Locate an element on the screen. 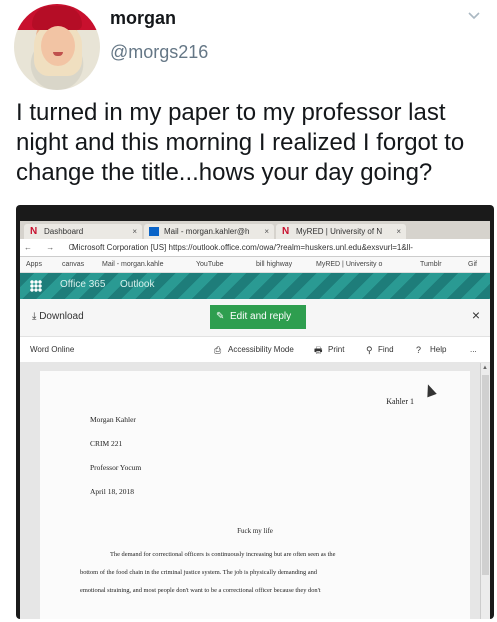 Image resolution: width=497 pixels, height=622 pixels. tab-mail: Mail - morgan.kahler@h × is located at coordinates (209, 231).